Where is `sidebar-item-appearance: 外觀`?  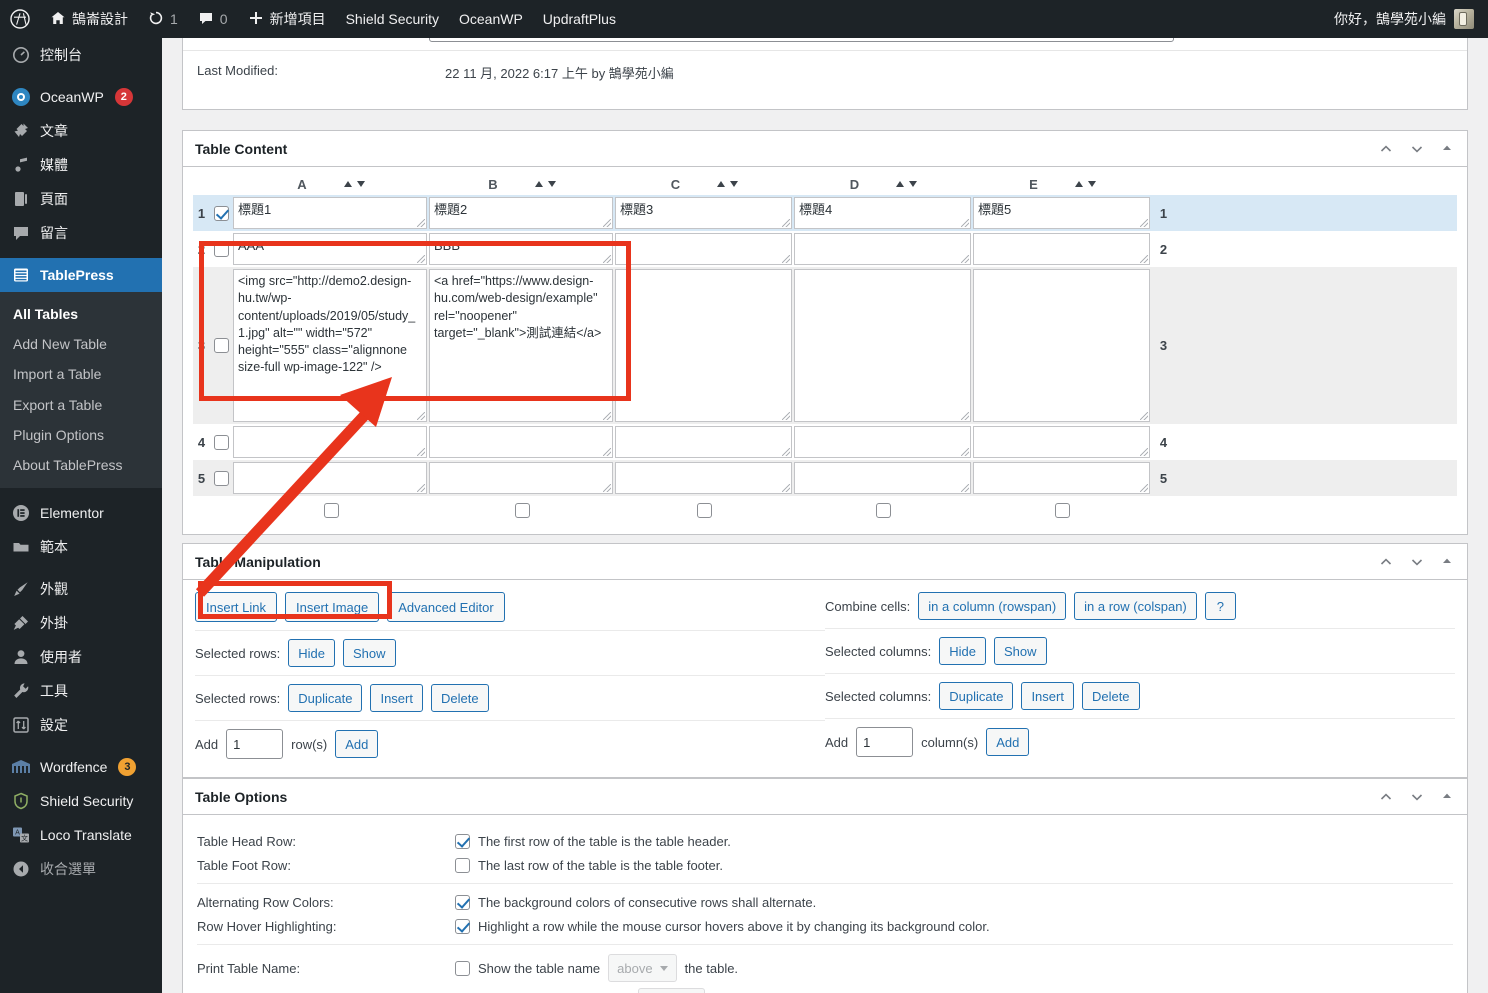
sidebar-item-appearance: 外觀 is located at coordinates (81, 589).